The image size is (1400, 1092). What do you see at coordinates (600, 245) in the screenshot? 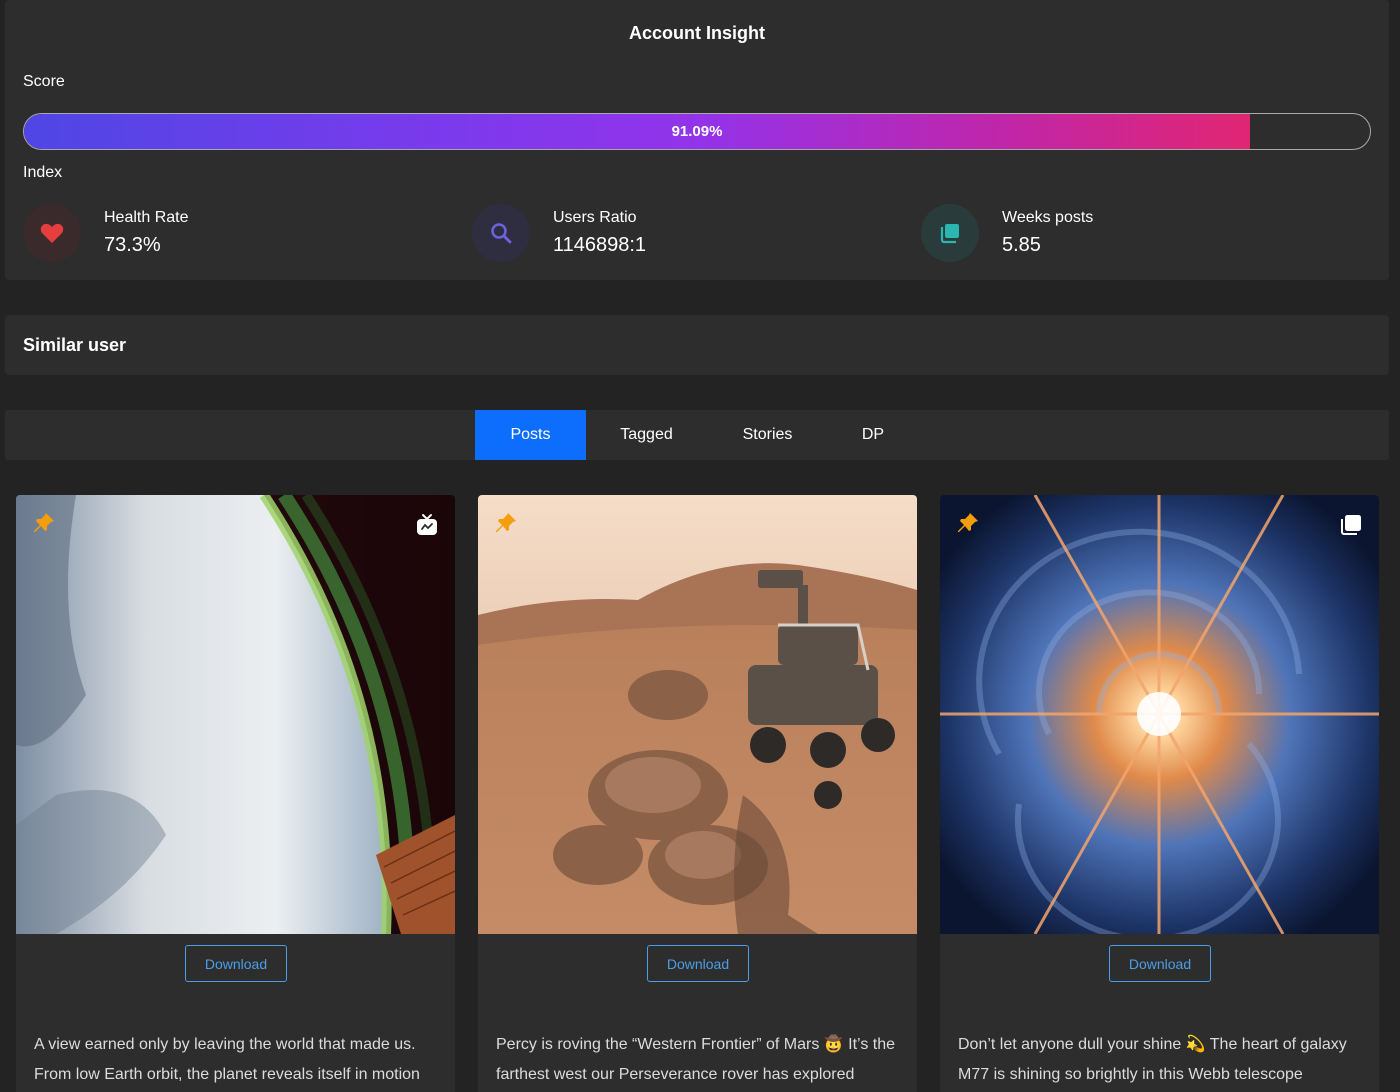
I see `stat-value: 1146898:1` at bounding box center [600, 245].